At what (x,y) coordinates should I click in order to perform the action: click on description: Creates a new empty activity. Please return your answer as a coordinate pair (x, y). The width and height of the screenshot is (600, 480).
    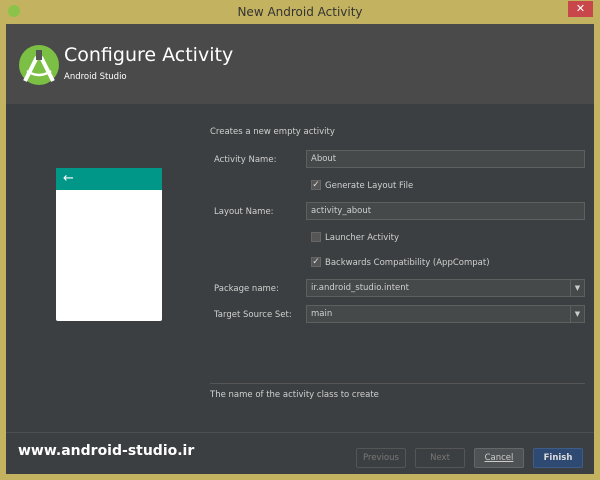
    Looking at the image, I should click on (272, 132).